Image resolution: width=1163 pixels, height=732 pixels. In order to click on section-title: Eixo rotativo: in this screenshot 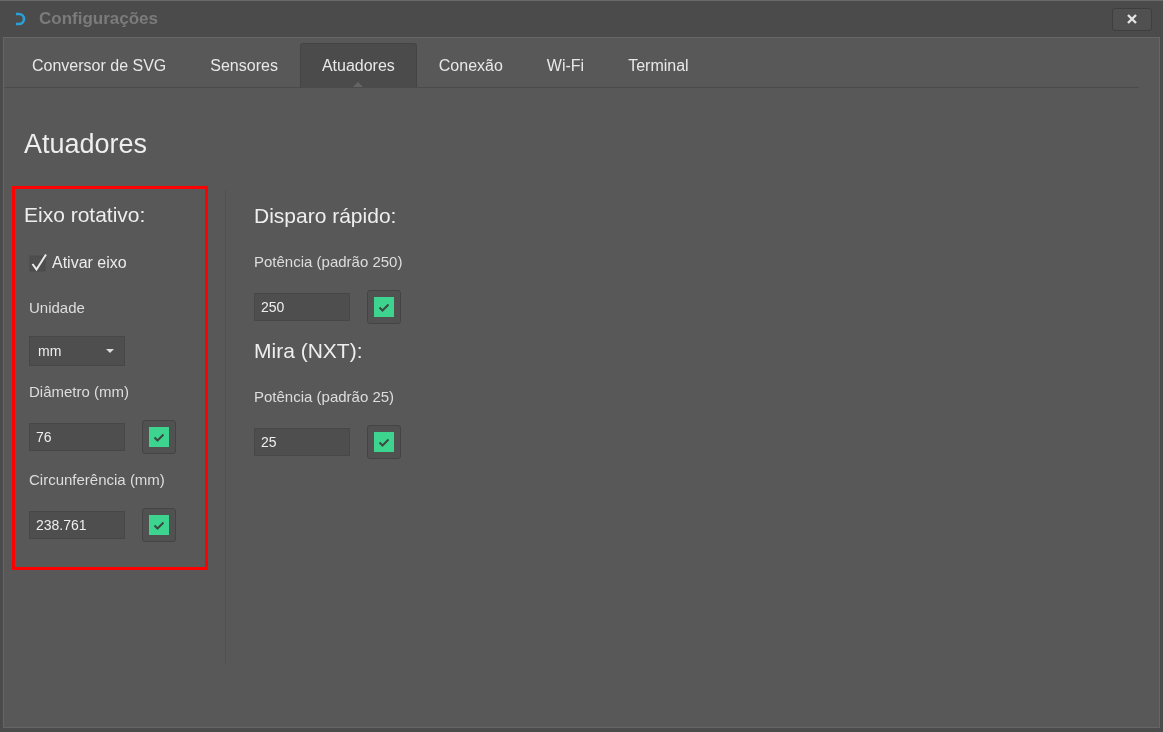, I will do `click(85, 215)`.